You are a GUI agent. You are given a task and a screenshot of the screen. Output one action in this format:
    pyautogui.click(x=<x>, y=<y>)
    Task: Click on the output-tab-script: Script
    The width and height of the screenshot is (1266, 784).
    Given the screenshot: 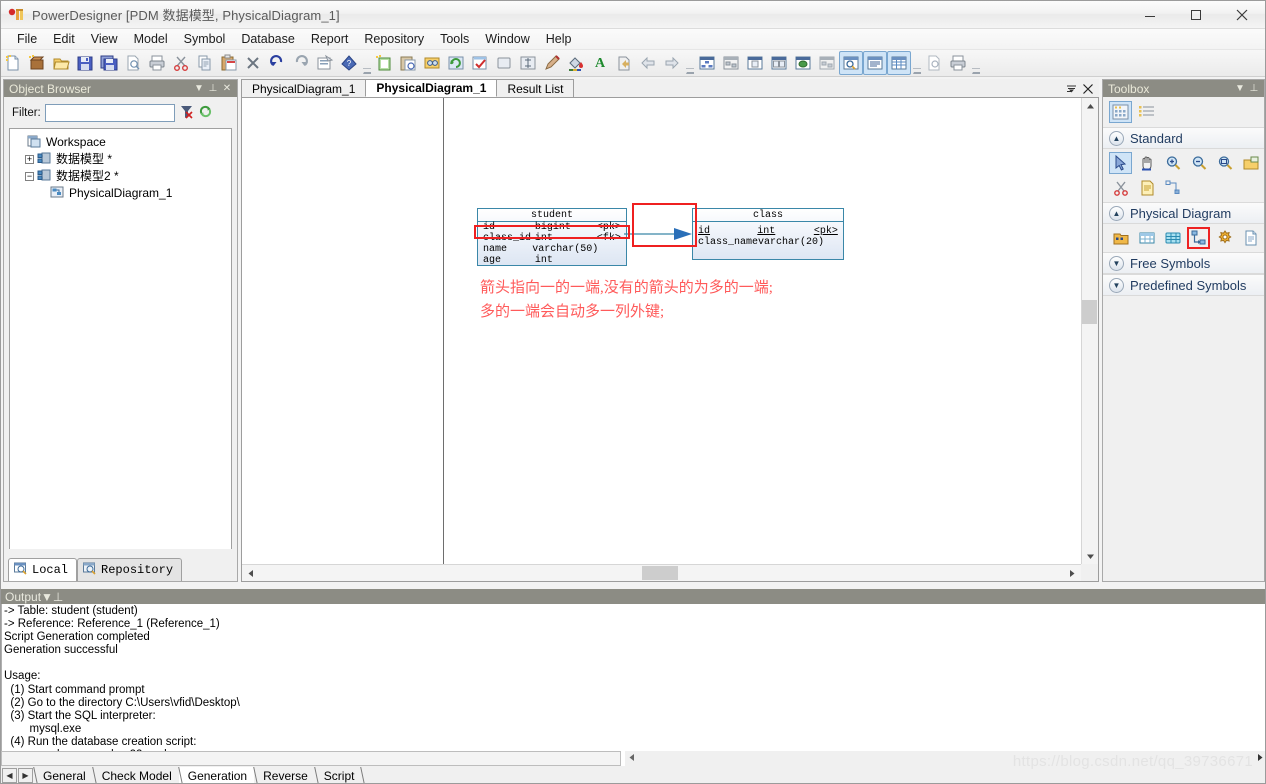 What is the action you would take?
    pyautogui.click(x=338, y=775)
    